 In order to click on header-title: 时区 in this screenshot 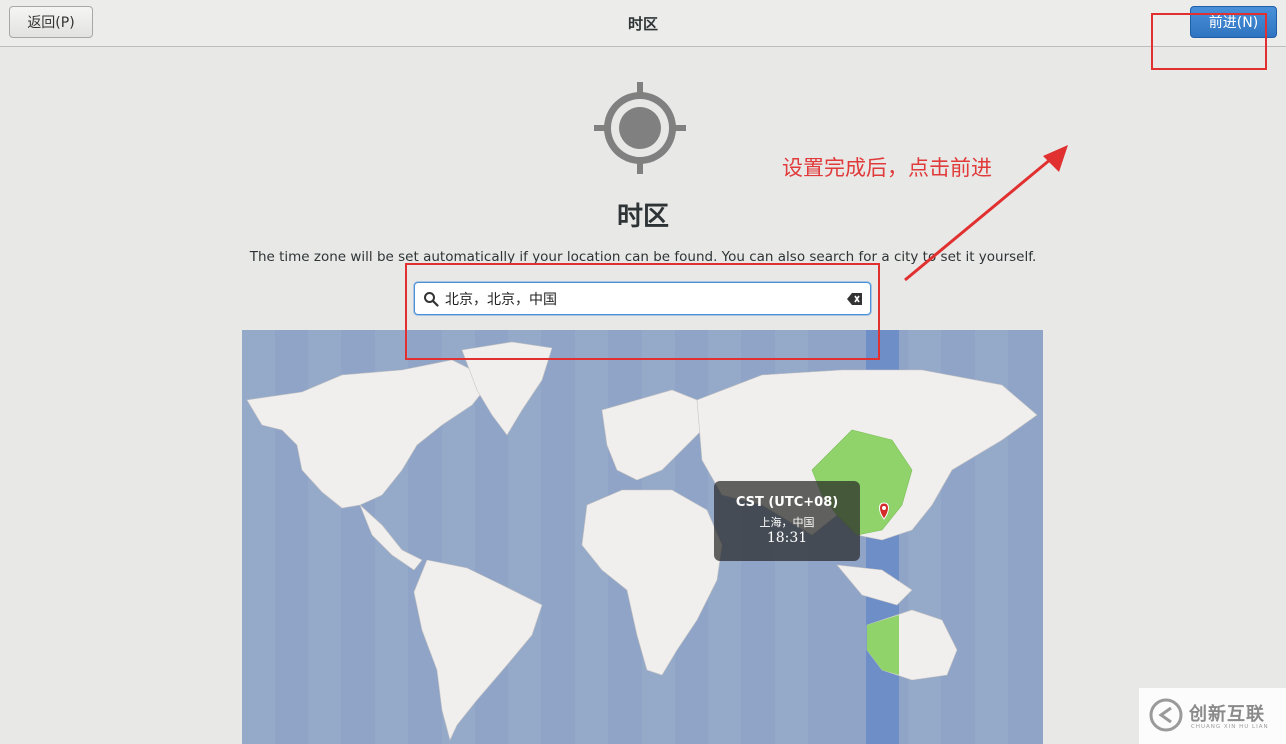, I will do `click(642, 24)`.